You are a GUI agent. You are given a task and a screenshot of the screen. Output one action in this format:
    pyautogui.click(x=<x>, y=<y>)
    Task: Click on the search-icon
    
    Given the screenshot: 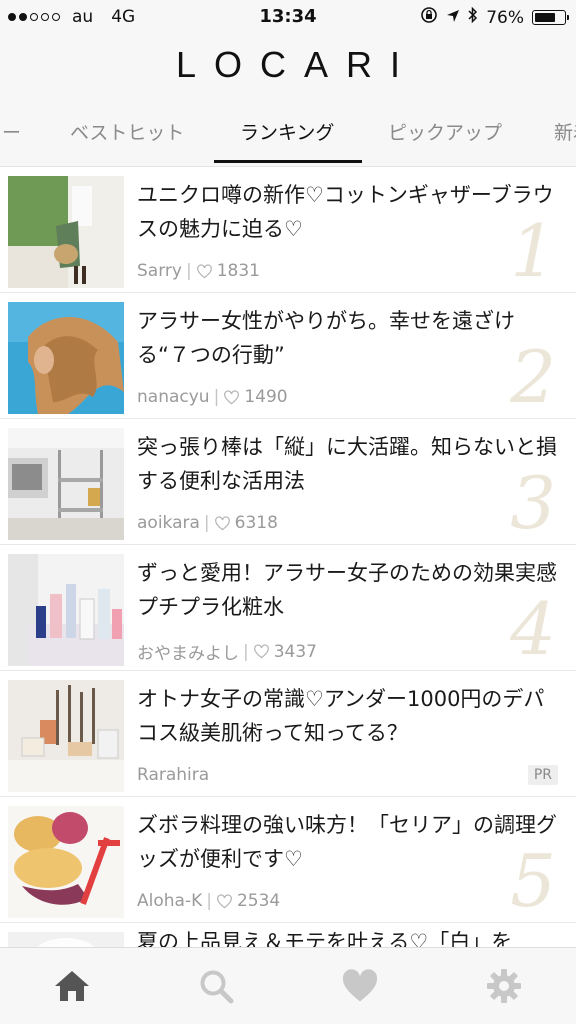 What is the action you would take?
    pyautogui.click(x=216, y=986)
    